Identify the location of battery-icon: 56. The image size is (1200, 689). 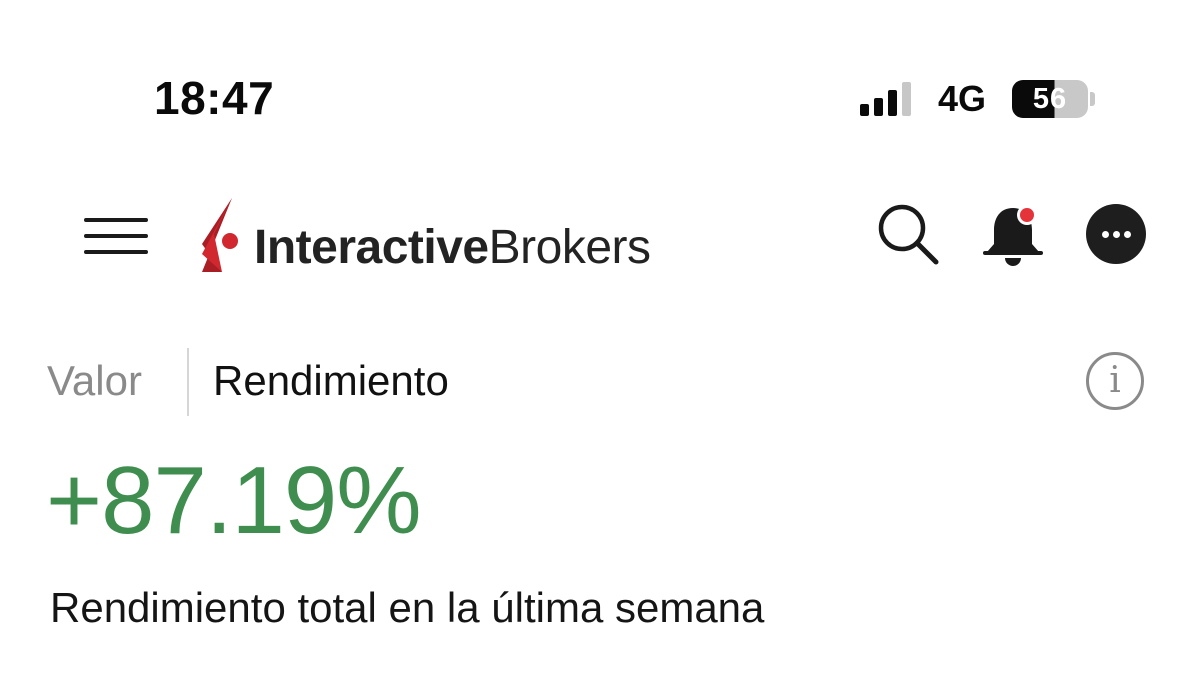
(1050, 99).